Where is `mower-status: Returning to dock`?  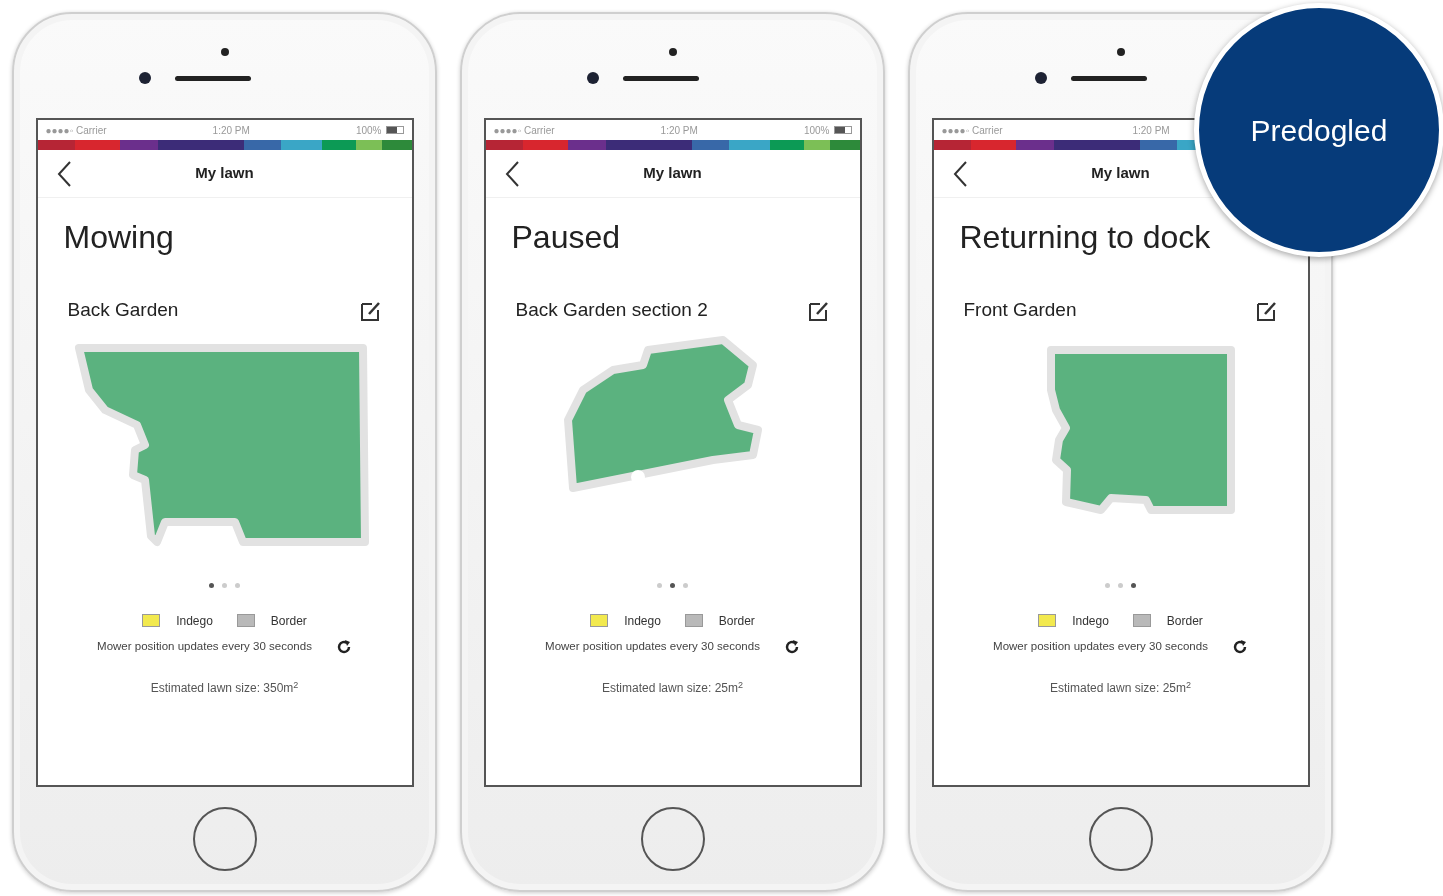 mower-status: Returning to dock is located at coordinates (1085, 237).